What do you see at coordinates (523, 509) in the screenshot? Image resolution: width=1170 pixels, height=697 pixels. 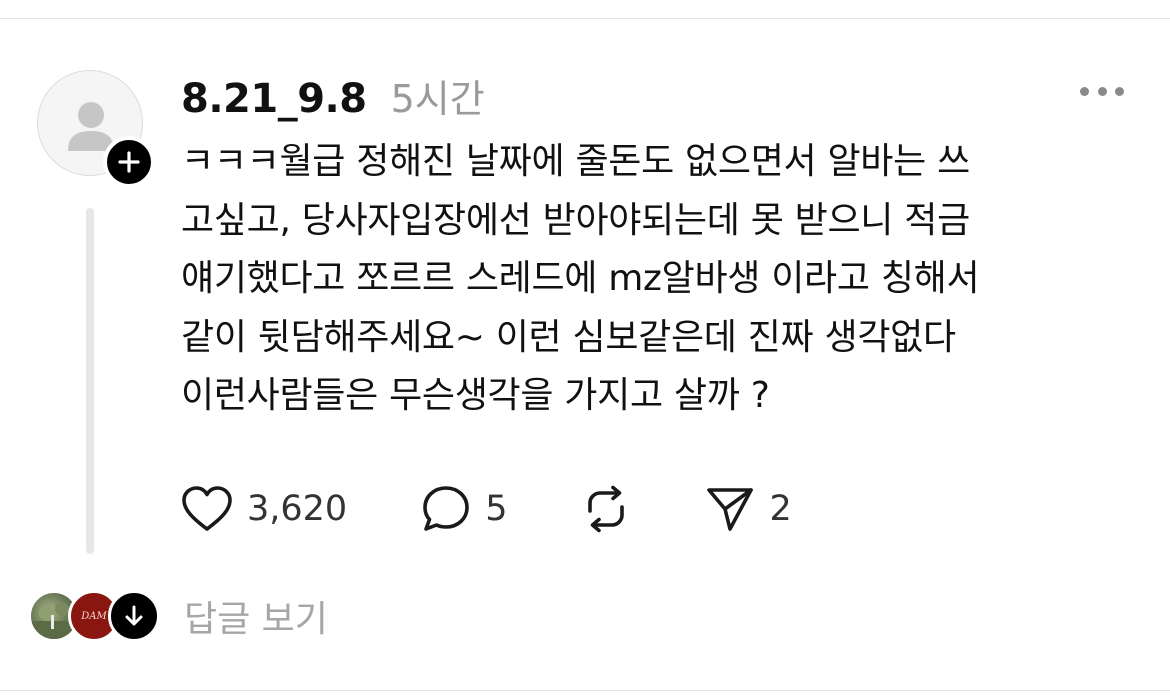 I see `post-actions: 3,620 5 2` at bounding box center [523, 509].